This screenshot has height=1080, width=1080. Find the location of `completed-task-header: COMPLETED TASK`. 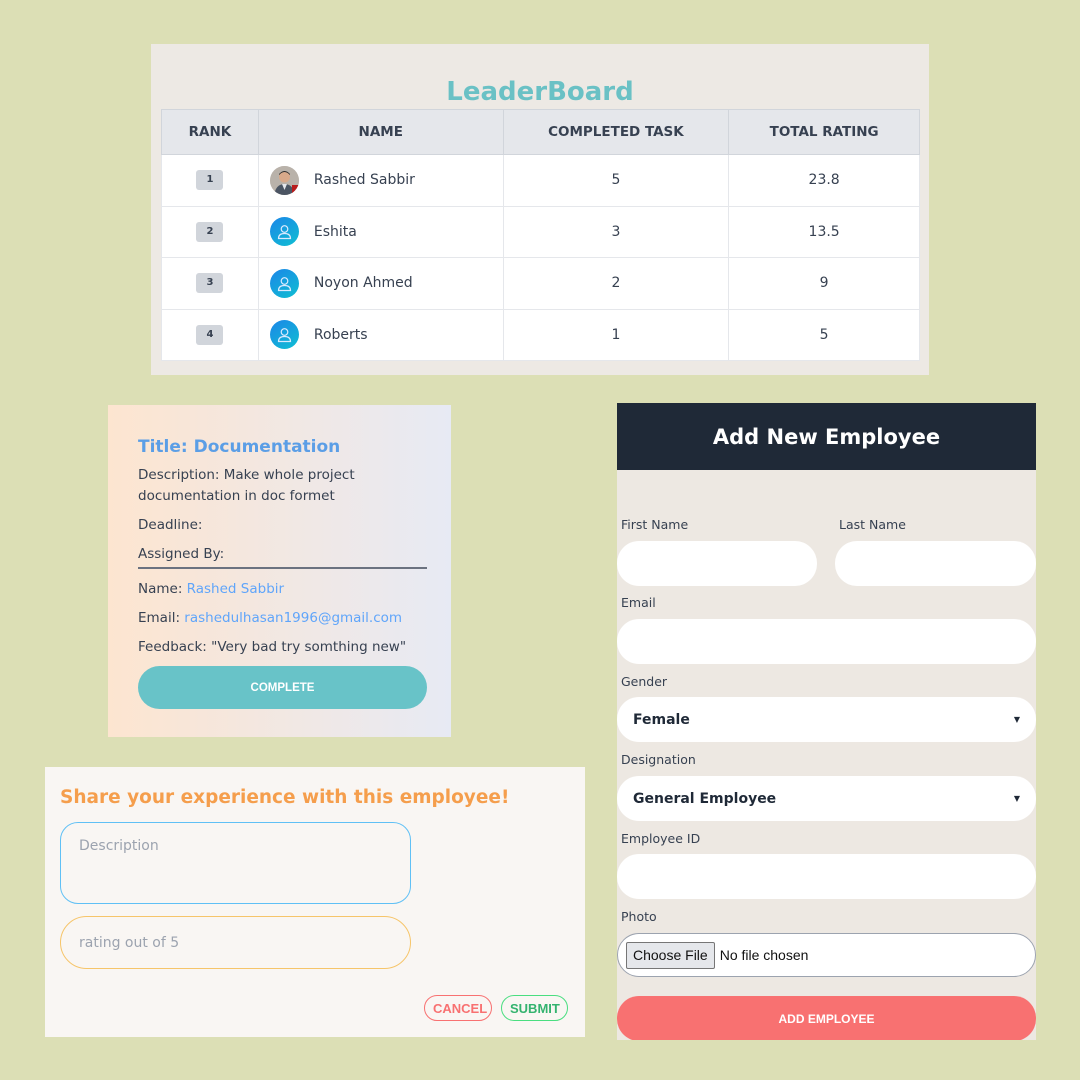

completed-task-header: COMPLETED TASK is located at coordinates (616, 132).